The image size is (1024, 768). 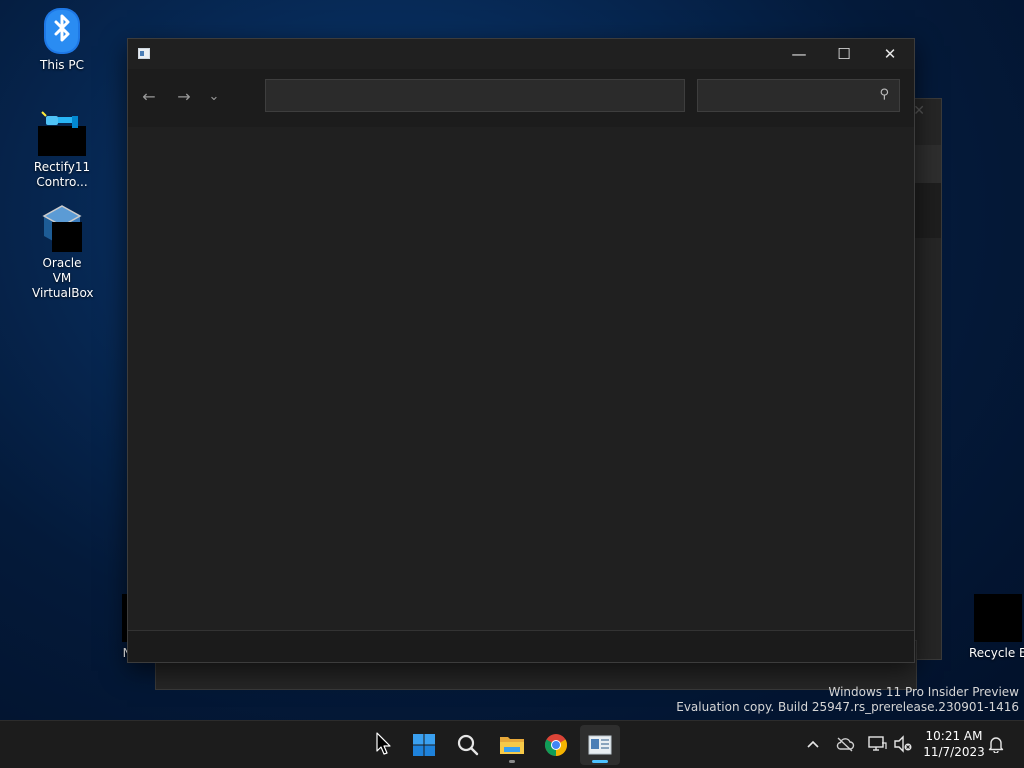 I want to click on notifications-button, so click(x=996, y=744).